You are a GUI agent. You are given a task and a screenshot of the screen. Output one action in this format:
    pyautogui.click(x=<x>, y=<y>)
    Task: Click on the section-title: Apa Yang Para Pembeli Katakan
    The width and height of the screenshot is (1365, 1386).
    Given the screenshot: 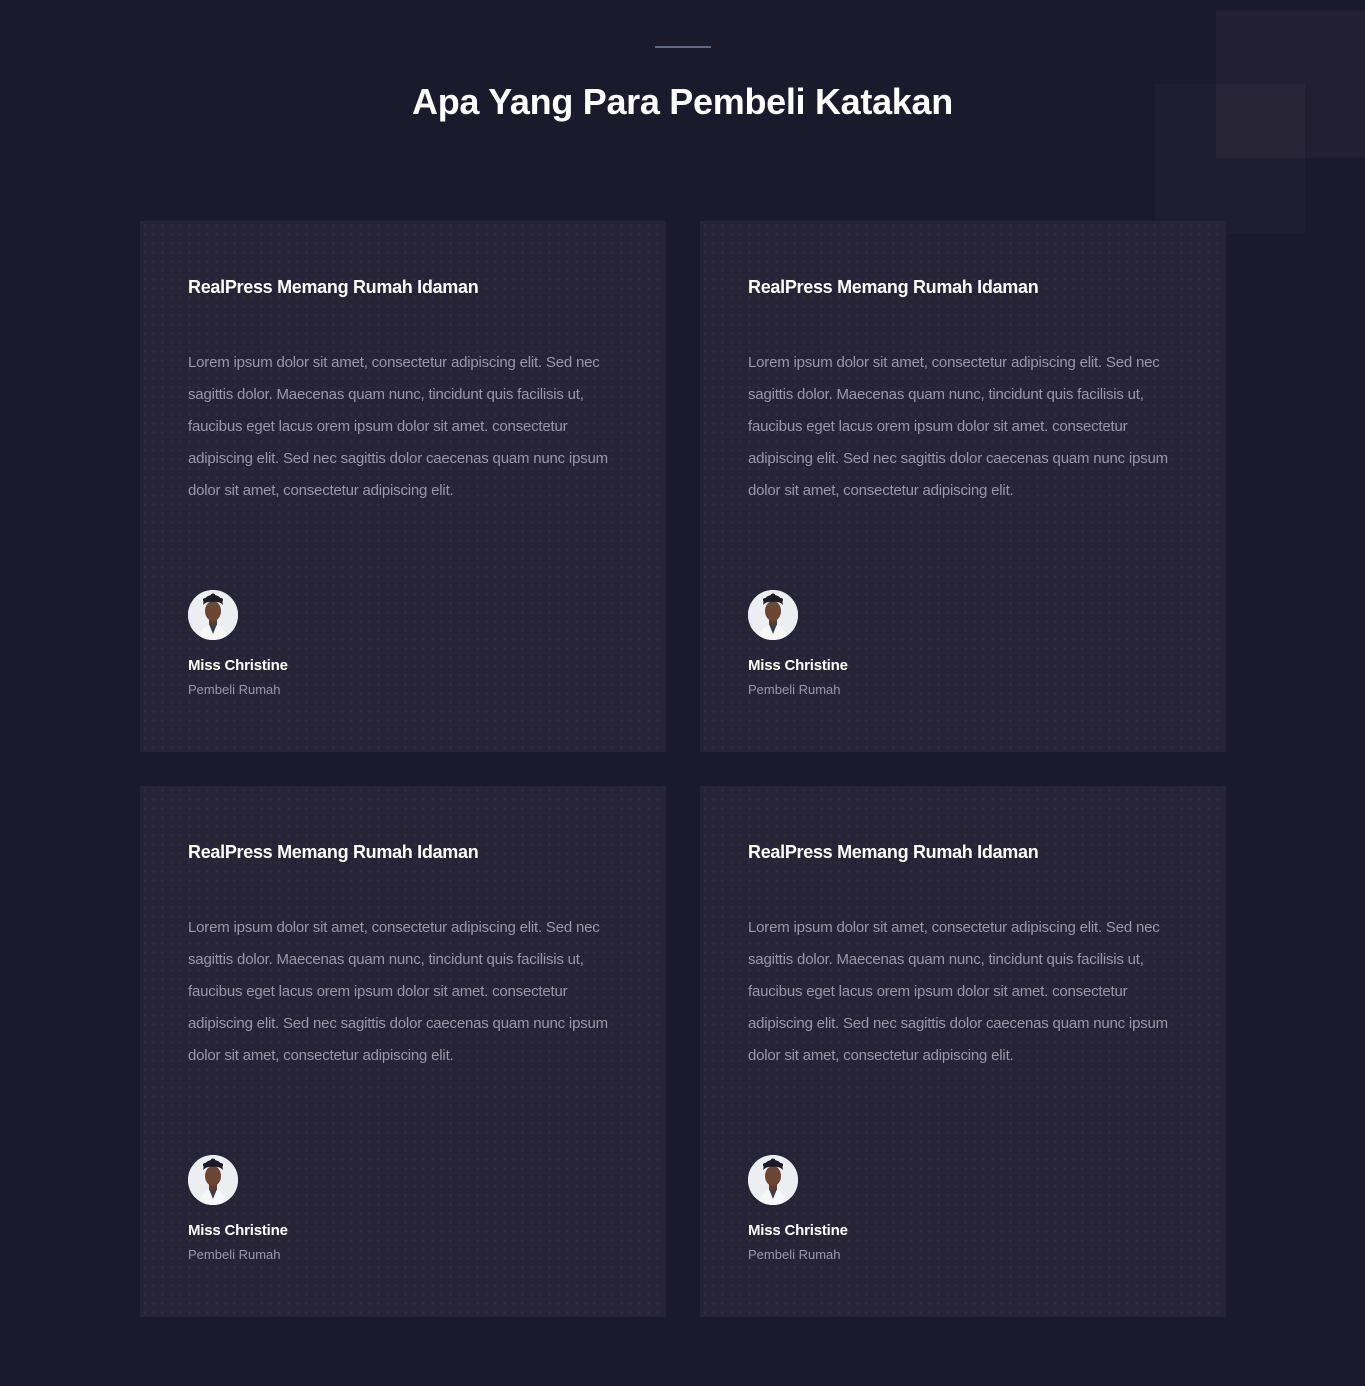 What is the action you would take?
    pyautogui.click(x=682, y=101)
    